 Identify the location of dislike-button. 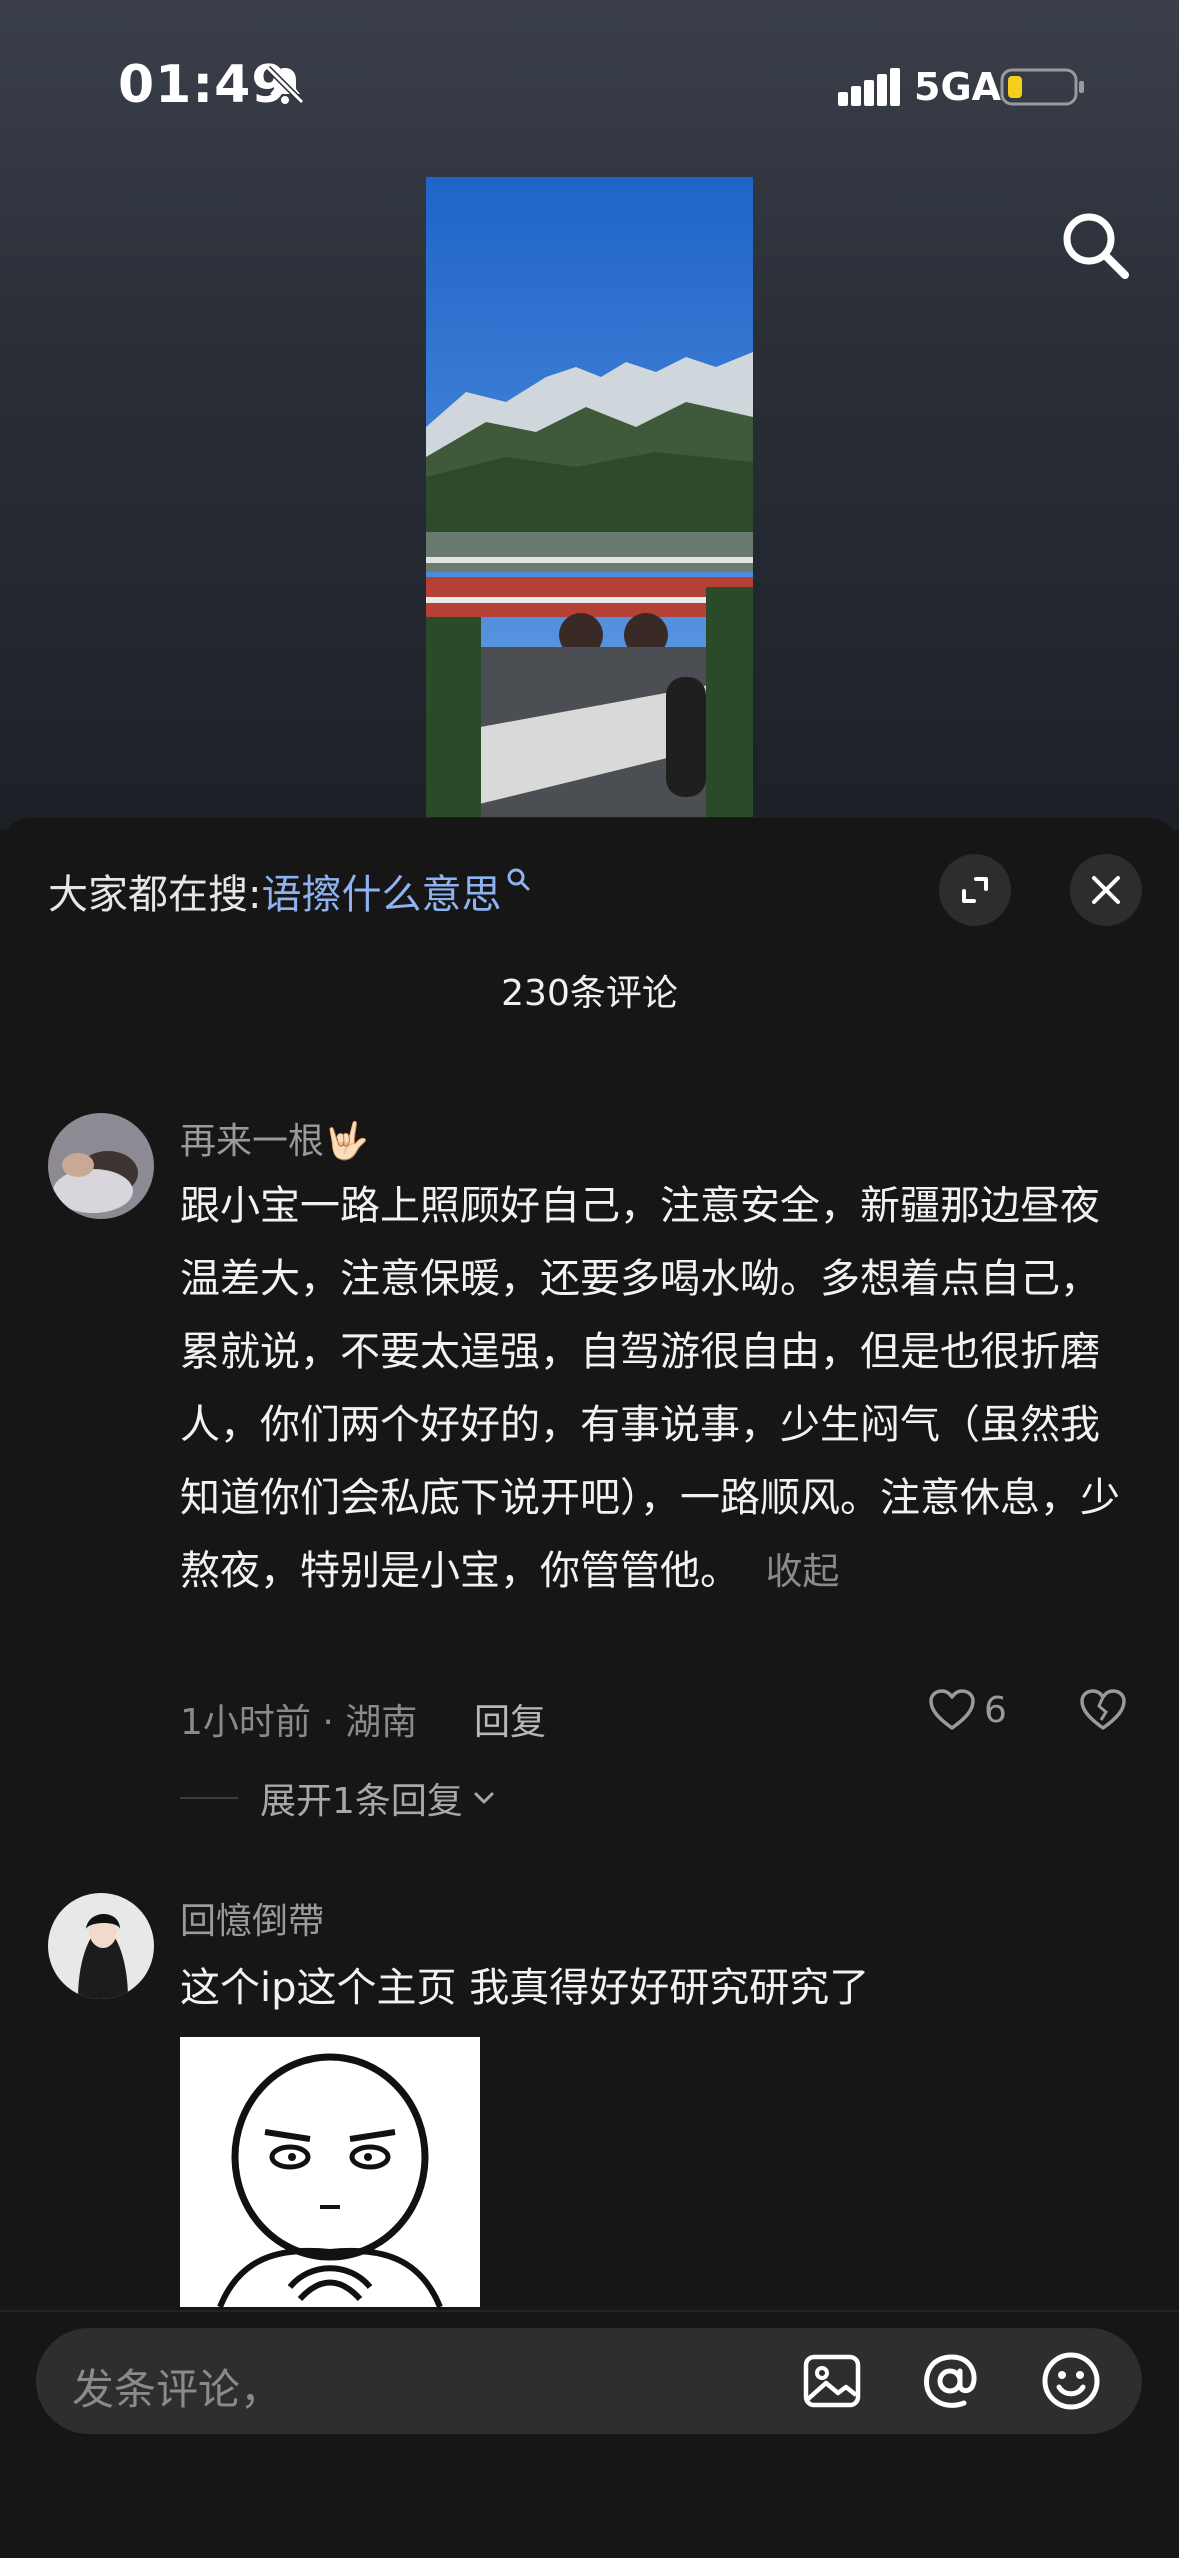
(1103, 1712).